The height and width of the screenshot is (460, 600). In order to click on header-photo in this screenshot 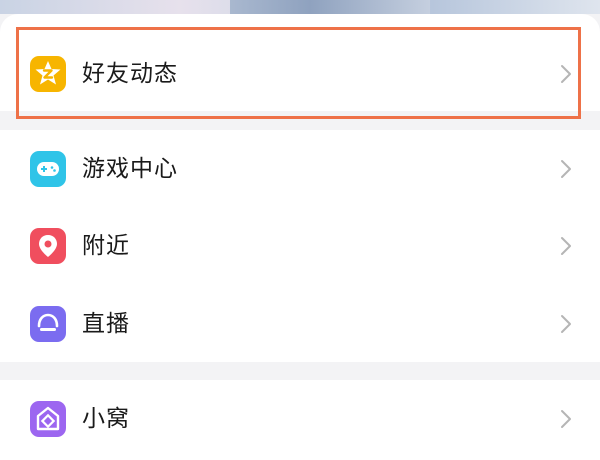, I will do `click(300, 7)`.